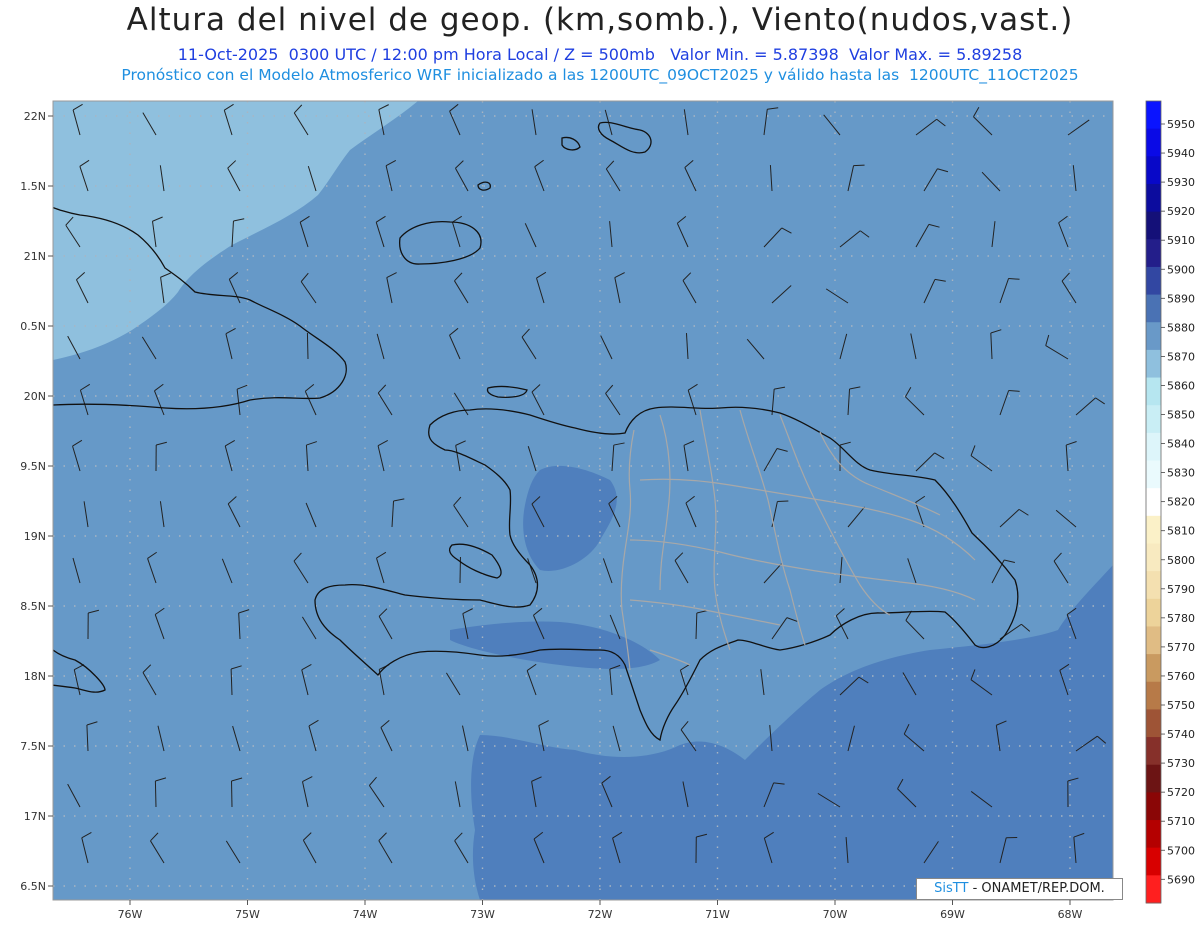 The height and width of the screenshot is (927, 1200). I want to click on colorbar-label: 5890, so click(1181, 298).